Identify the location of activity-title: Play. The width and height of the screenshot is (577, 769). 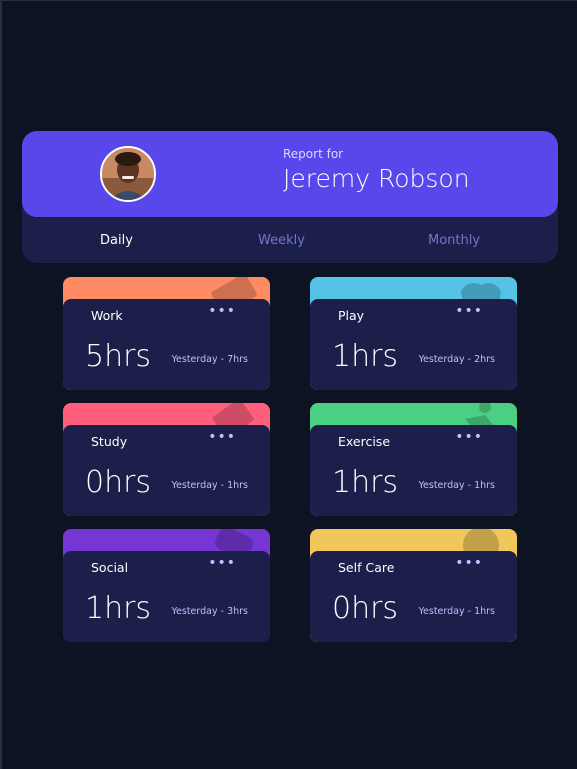
(351, 315).